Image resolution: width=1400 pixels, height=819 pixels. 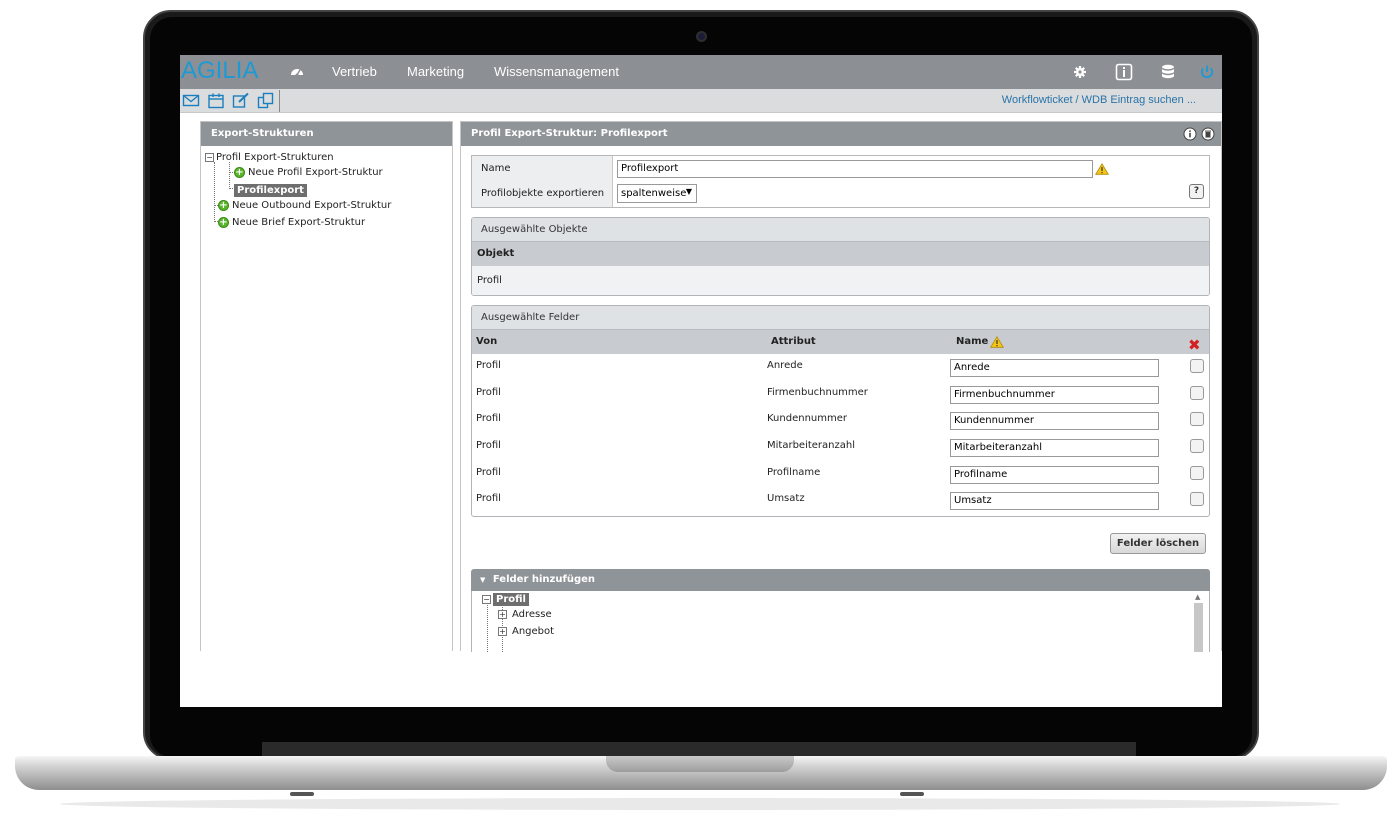 What do you see at coordinates (543, 579) in the screenshot?
I see `accordion-title: Felder hinzufügen` at bounding box center [543, 579].